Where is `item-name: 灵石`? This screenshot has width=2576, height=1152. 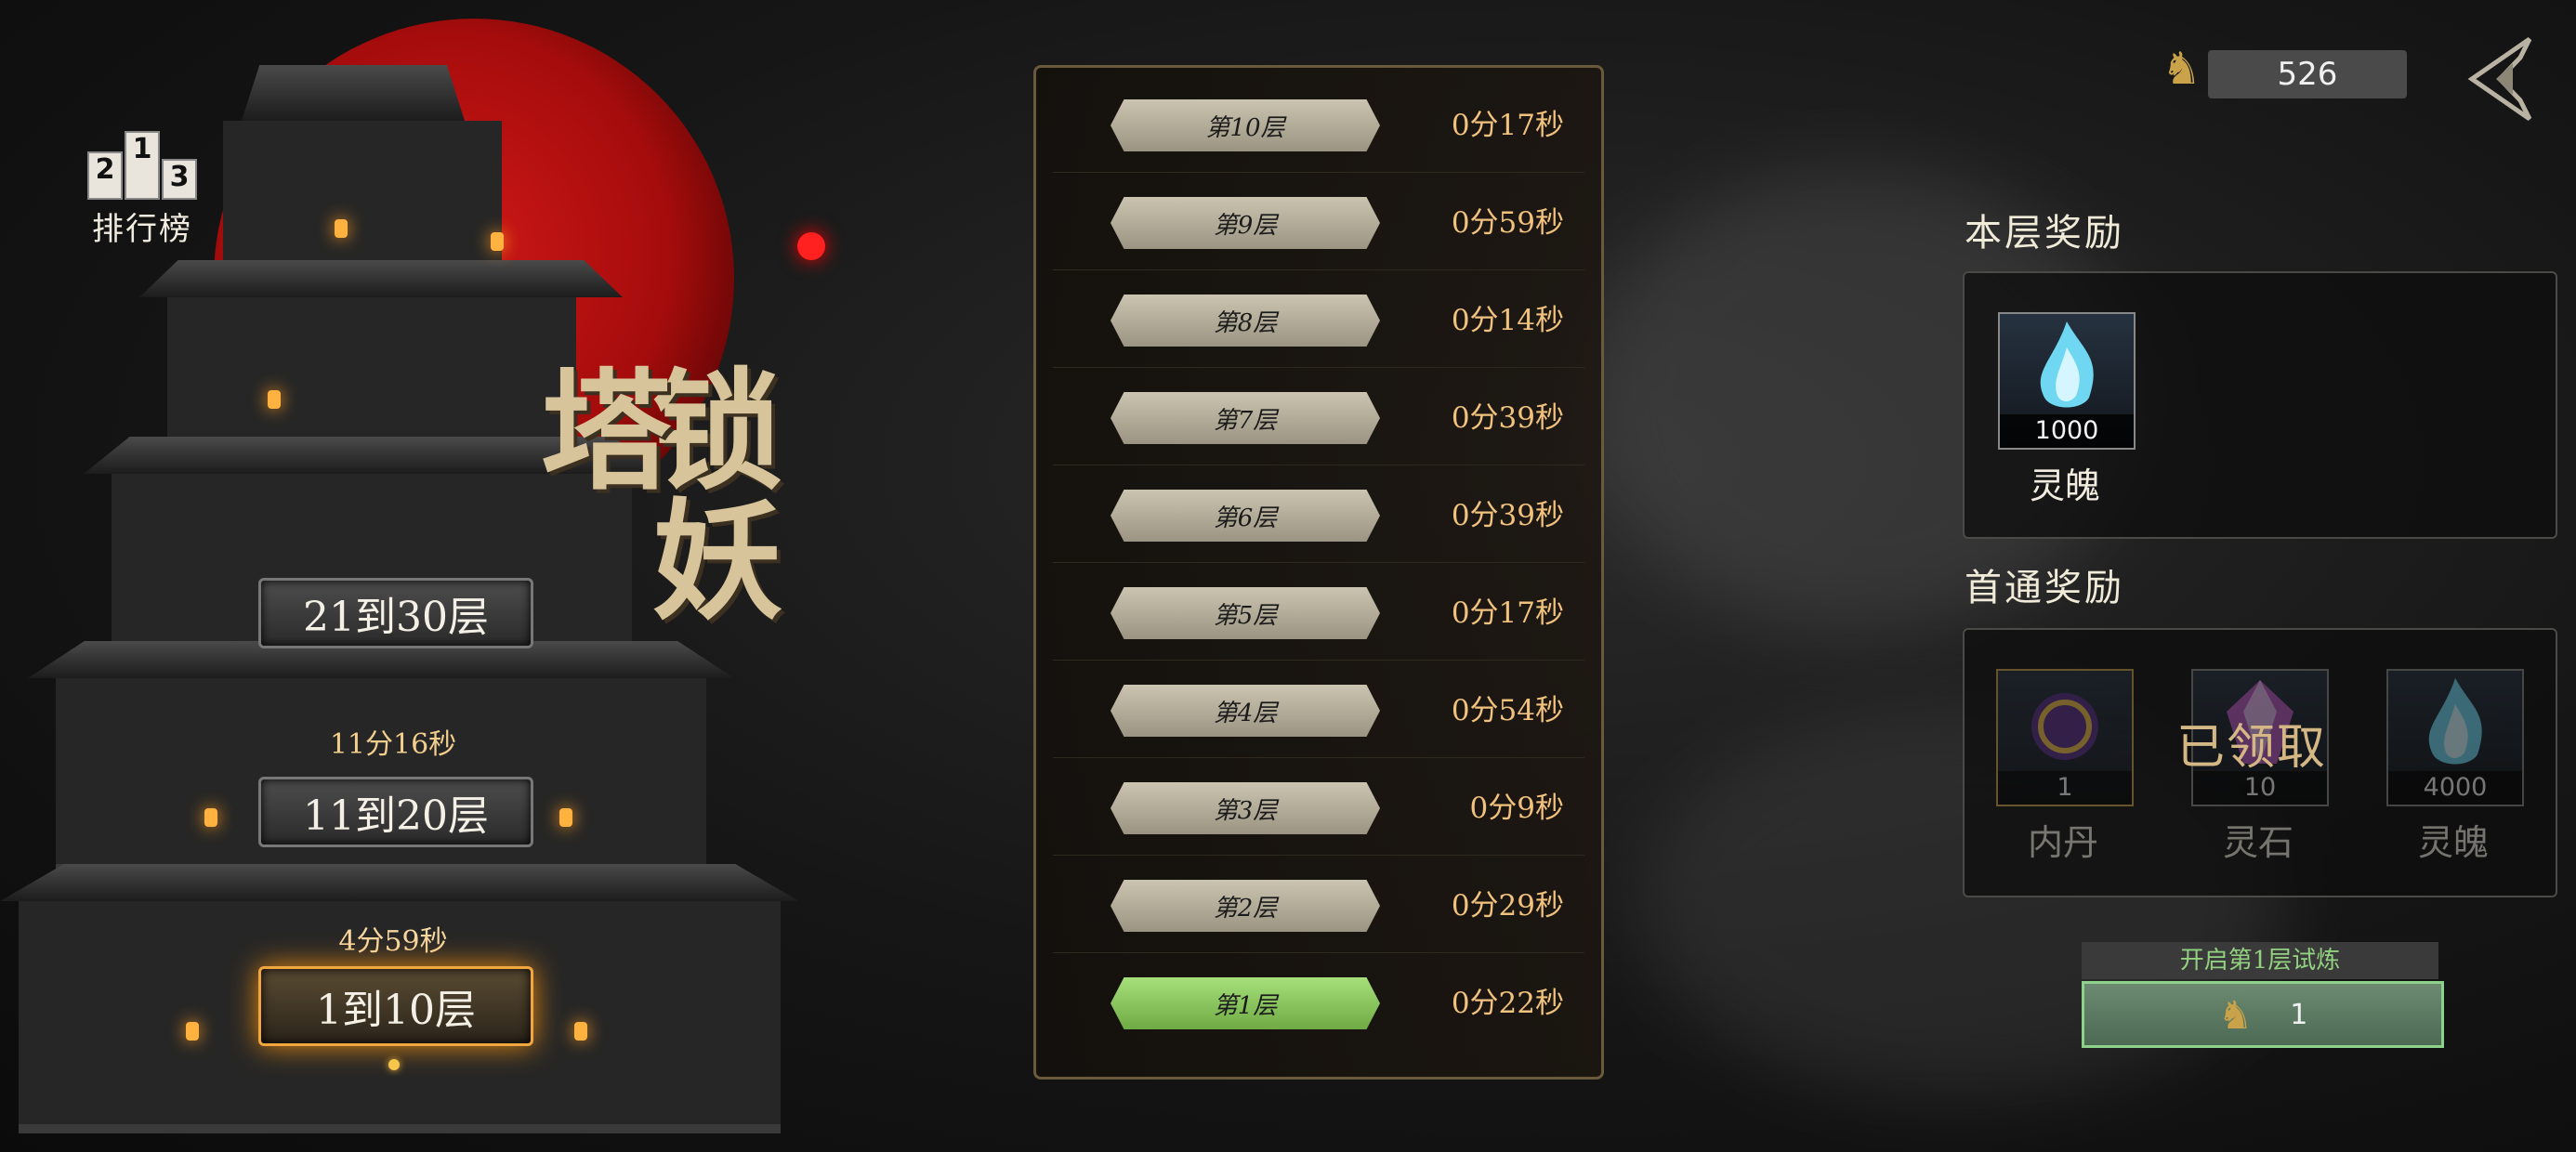
item-name: 灵石 is located at coordinates (2257, 842).